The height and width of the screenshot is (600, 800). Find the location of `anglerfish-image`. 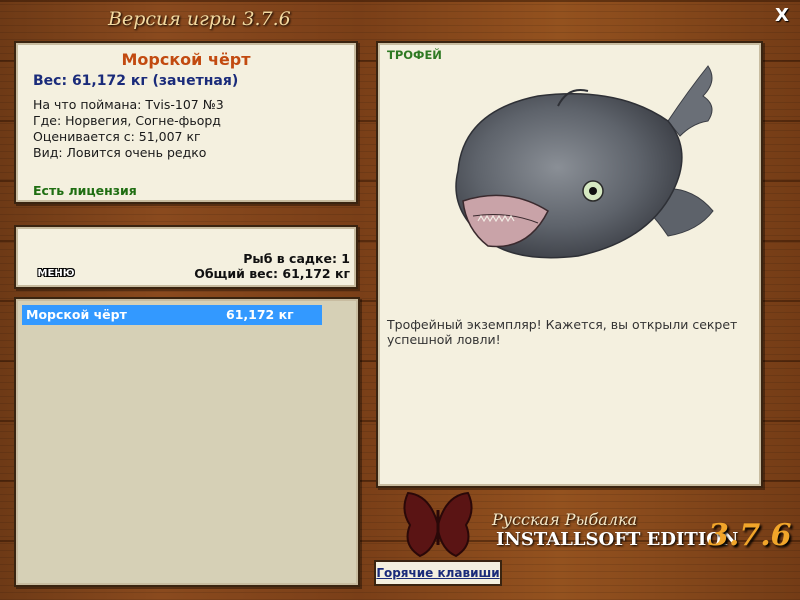

anglerfish-image is located at coordinates (584, 162).